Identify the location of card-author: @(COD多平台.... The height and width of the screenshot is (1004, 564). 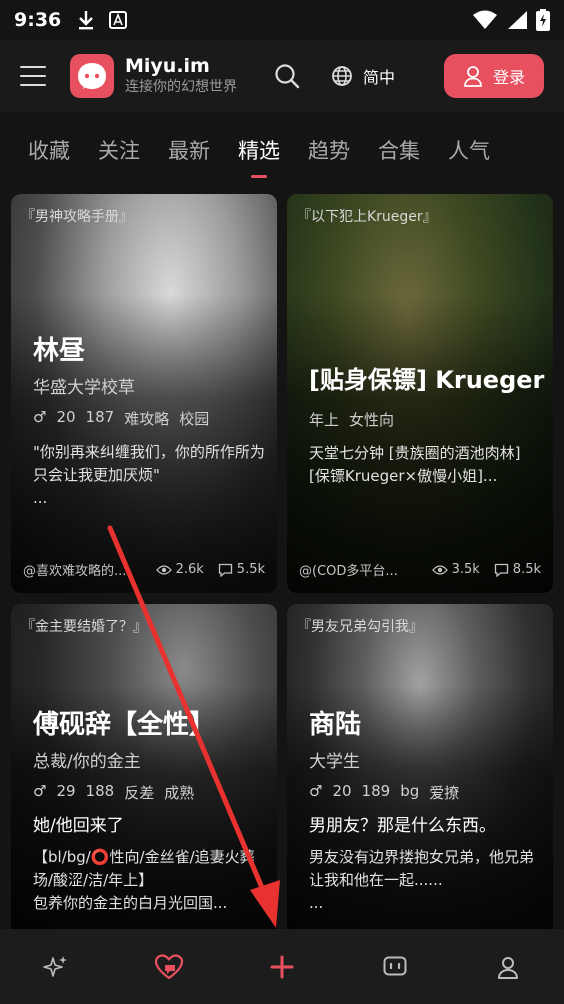
(358, 569).